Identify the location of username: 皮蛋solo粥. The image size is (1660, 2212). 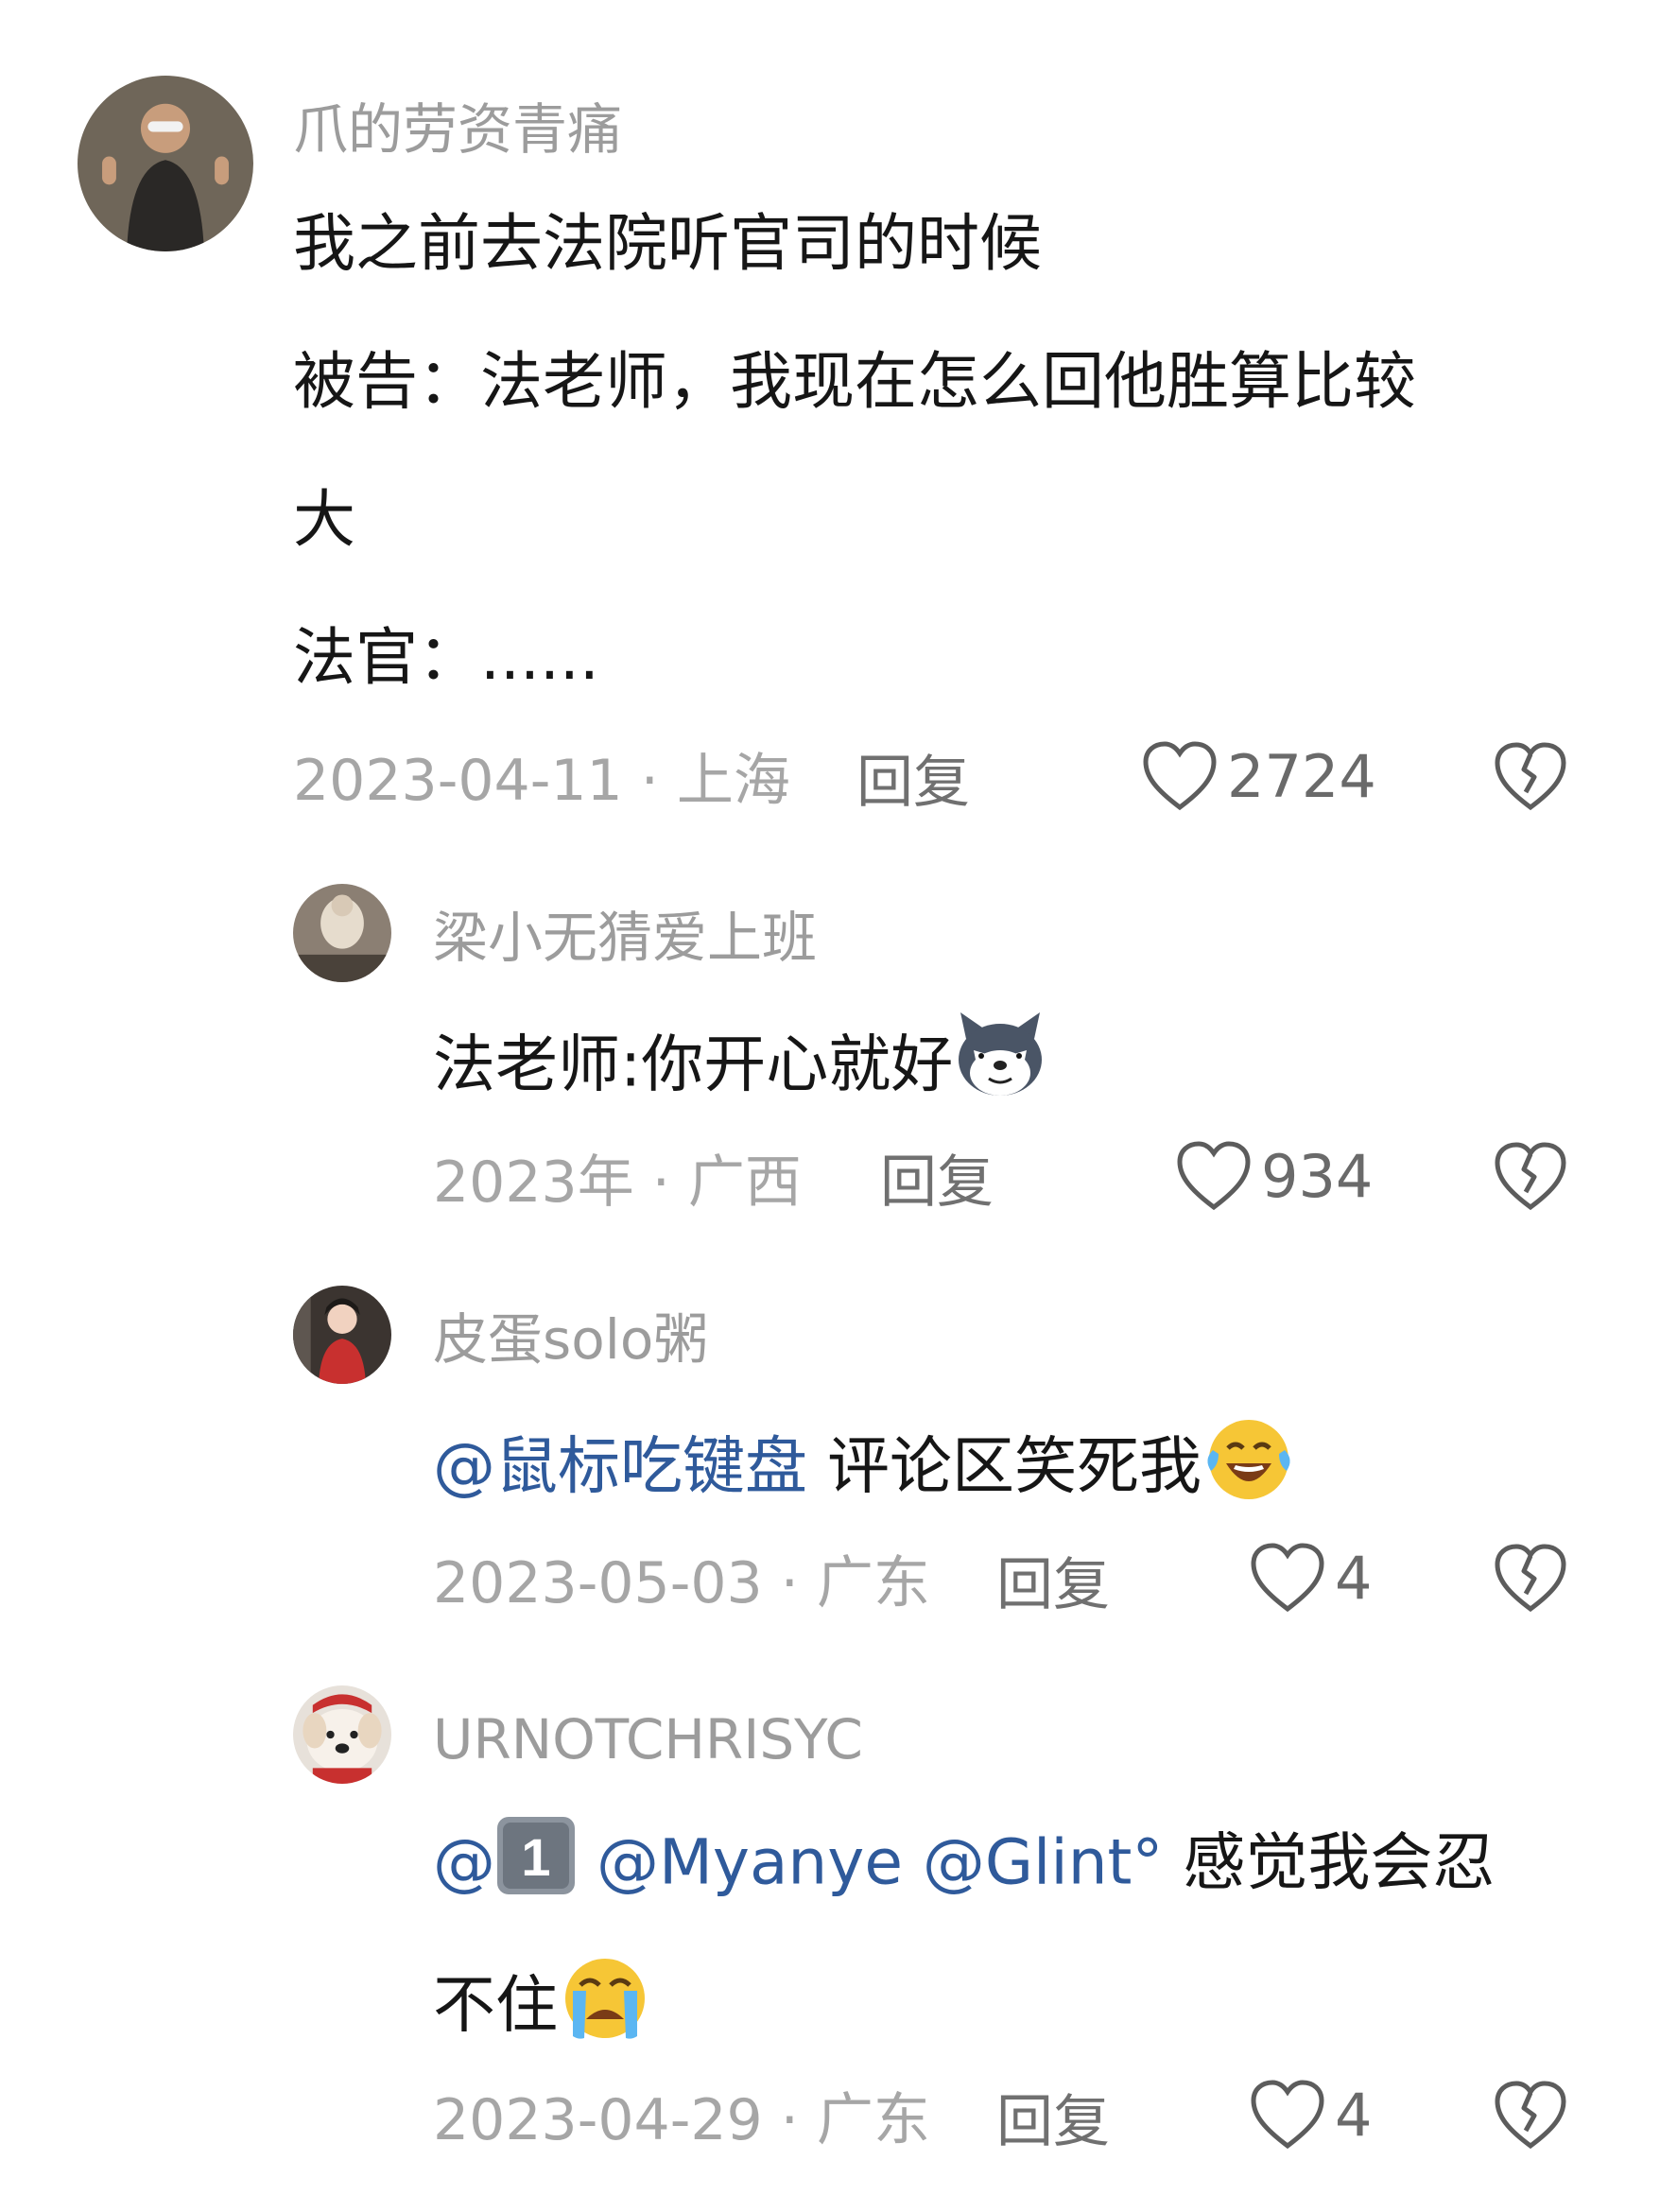
(571, 1339).